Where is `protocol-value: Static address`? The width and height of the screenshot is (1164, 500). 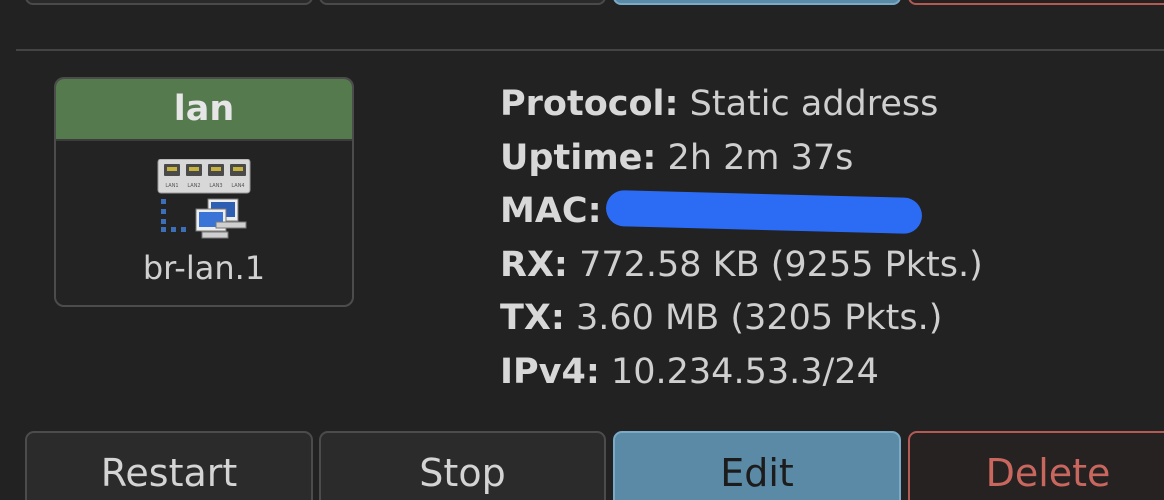
protocol-value: Static address is located at coordinates (814, 104).